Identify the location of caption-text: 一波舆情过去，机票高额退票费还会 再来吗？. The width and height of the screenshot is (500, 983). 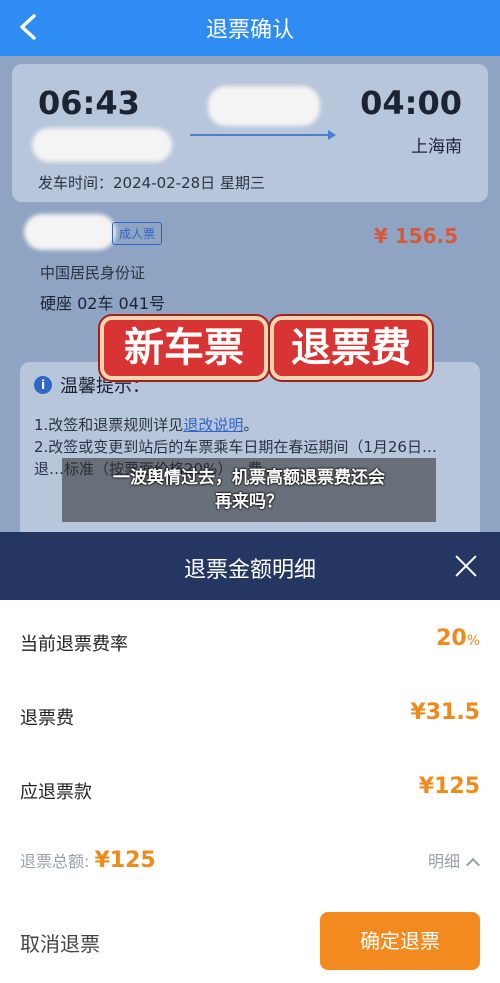
(249, 490).